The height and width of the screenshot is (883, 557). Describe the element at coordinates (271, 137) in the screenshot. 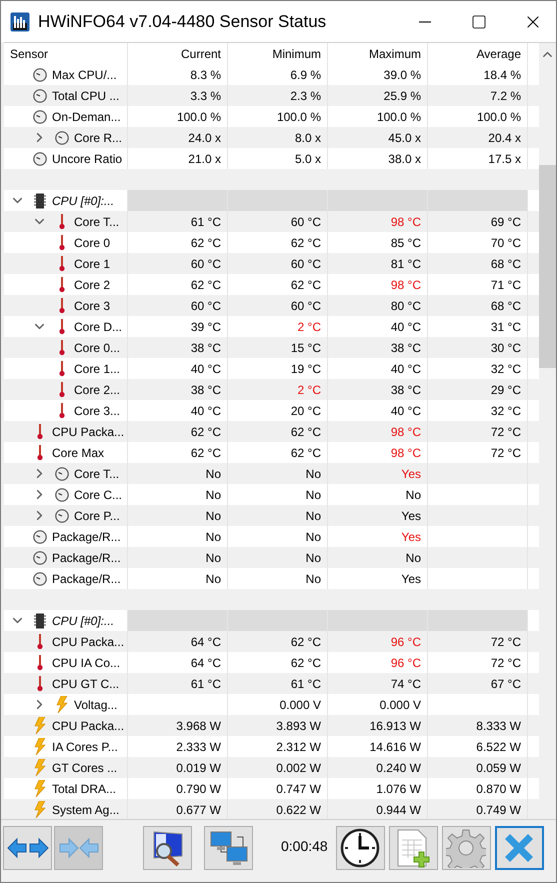

I see `table-row: Core R... 24.0 x 8.0 x 45.0 x 20.4 x` at that location.